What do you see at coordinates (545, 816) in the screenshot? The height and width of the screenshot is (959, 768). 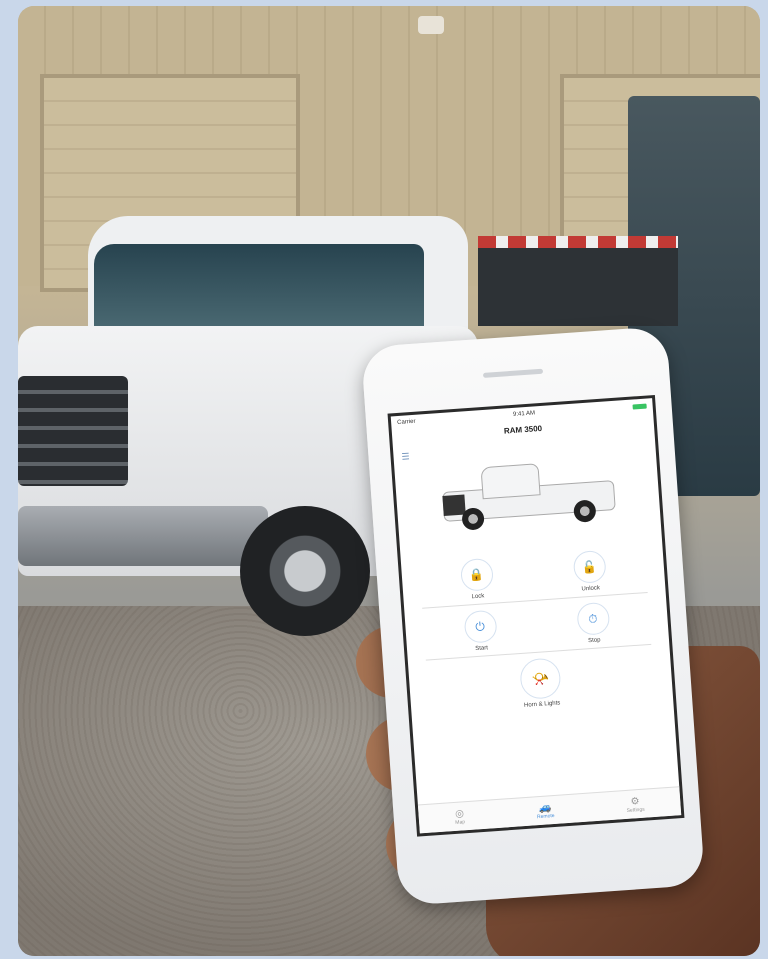 I see `tab-remote-label: Remote` at bounding box center [545, 816].